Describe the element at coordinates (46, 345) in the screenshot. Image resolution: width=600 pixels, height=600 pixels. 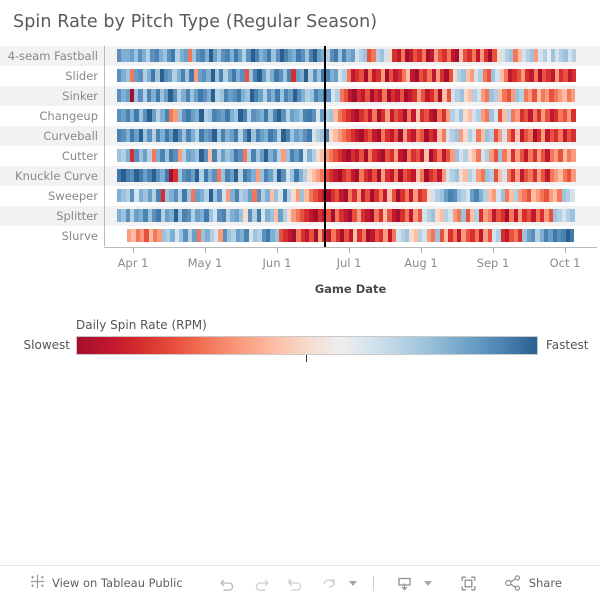
I see `legend-low-label: Slowest` at that location.